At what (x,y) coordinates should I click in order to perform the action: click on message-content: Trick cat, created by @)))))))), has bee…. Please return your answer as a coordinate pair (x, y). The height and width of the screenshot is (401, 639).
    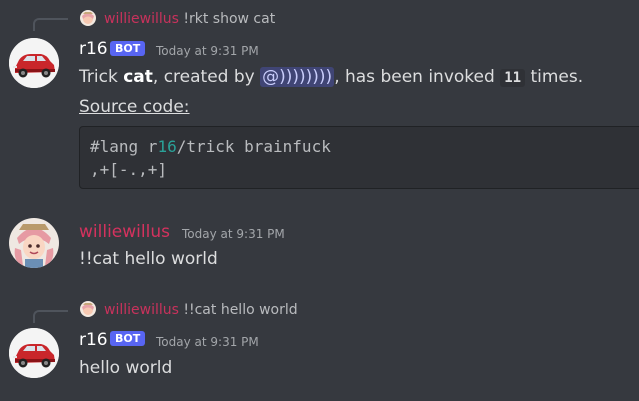
    Looking at the image, I should click on (331, 77).